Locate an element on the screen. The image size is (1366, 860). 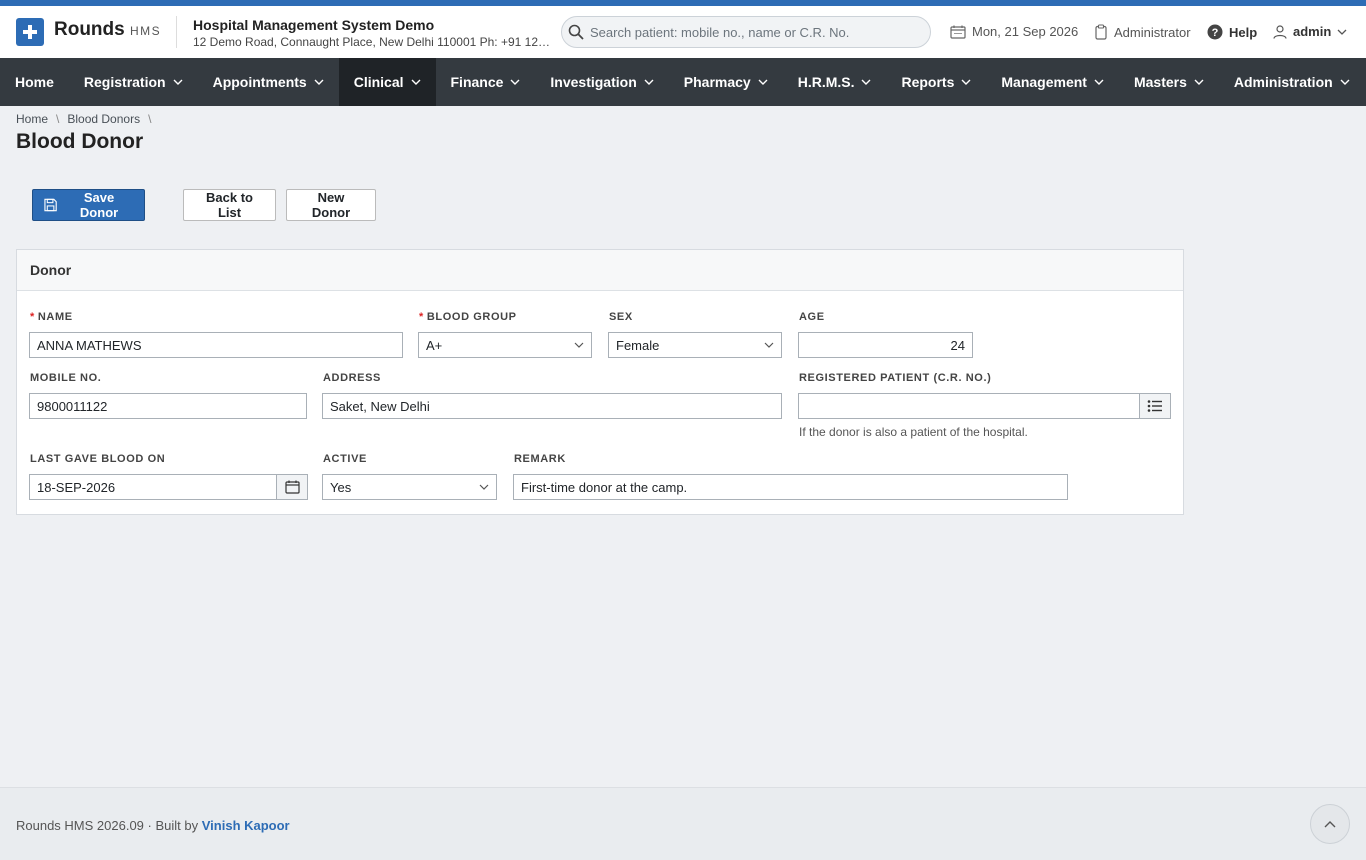
sex-select: Female is located at coordinates (695, 345).